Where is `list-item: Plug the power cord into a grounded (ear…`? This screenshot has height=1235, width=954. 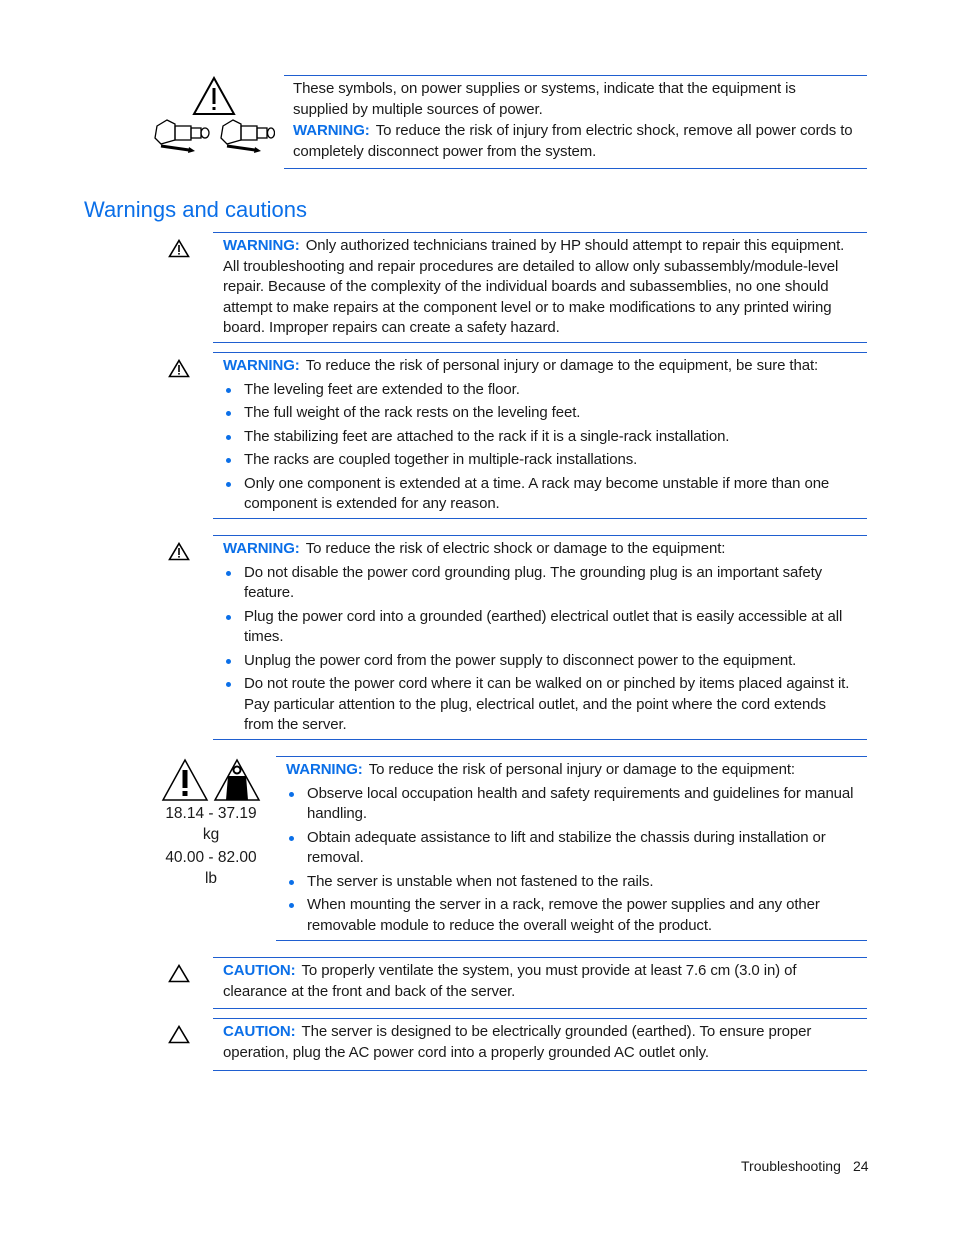
list-item: Plug the power cord into a grounded (ear… is located at coordinates (541, 627).